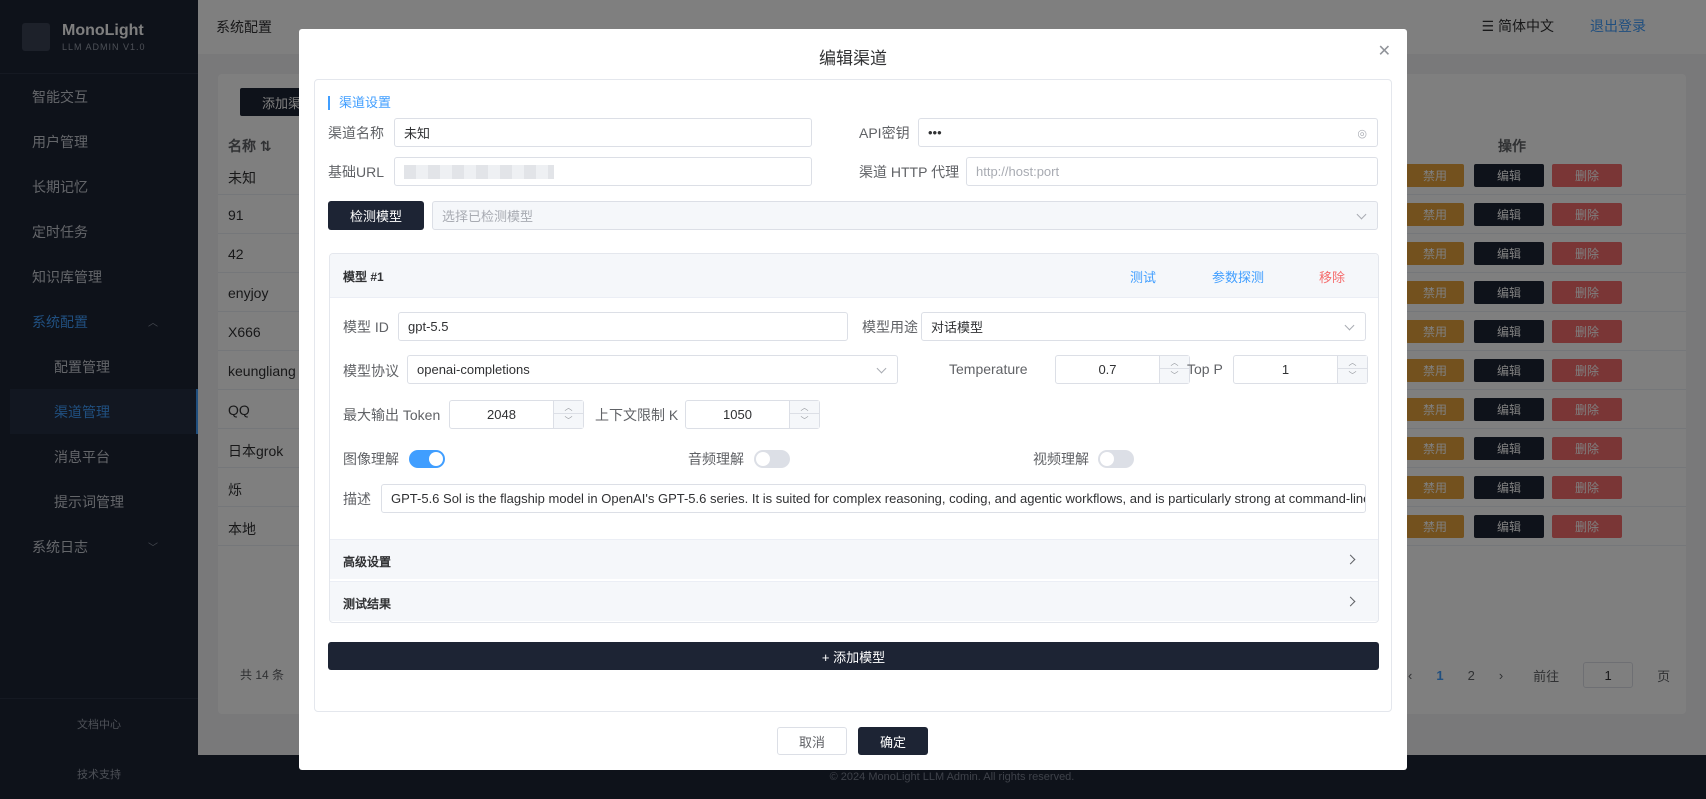 This screenshot has height=799, width=1706. Describe the element at coordinates (1148, 132) in the screenshot. I see `api-key-input: ••• ◎` at that location.